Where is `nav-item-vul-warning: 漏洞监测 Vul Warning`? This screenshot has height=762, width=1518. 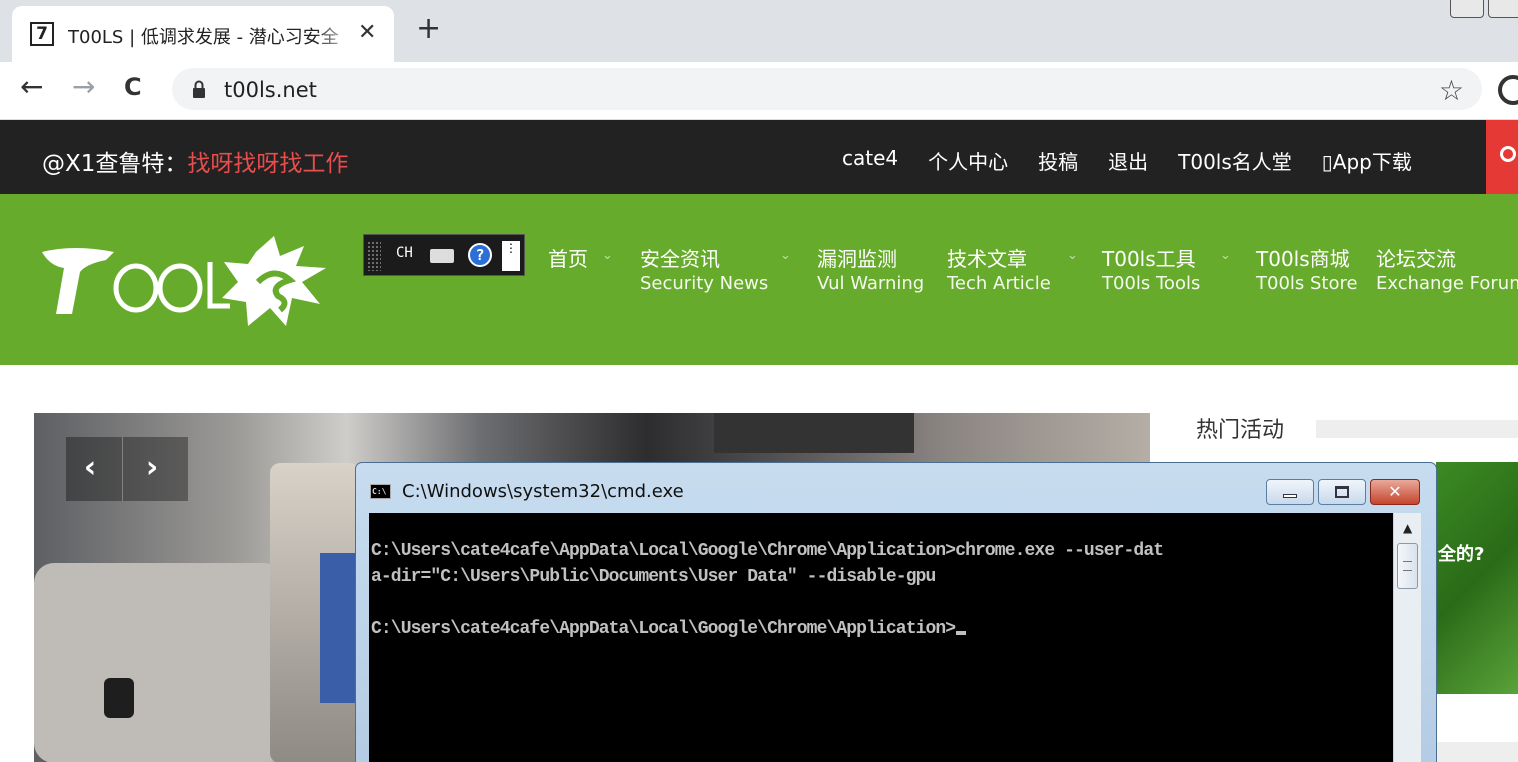
nav-item-vul-warning: 漏洞监测 Vul Warning is located at coordinates (870, 271).